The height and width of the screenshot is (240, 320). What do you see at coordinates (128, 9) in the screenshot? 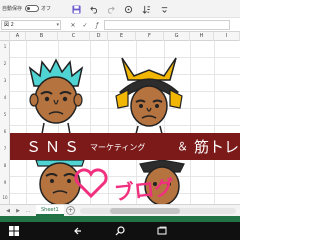
I see `touch-mode-icon` at bounding box center [128, 9].